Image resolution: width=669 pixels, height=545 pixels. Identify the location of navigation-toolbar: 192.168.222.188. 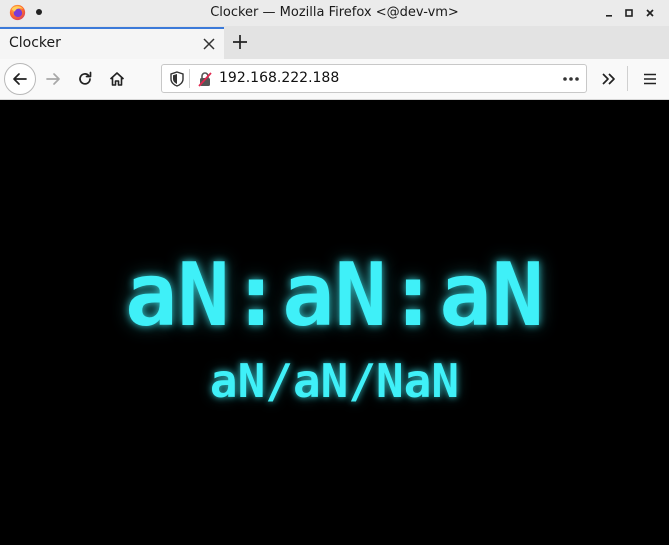
(334, 79).